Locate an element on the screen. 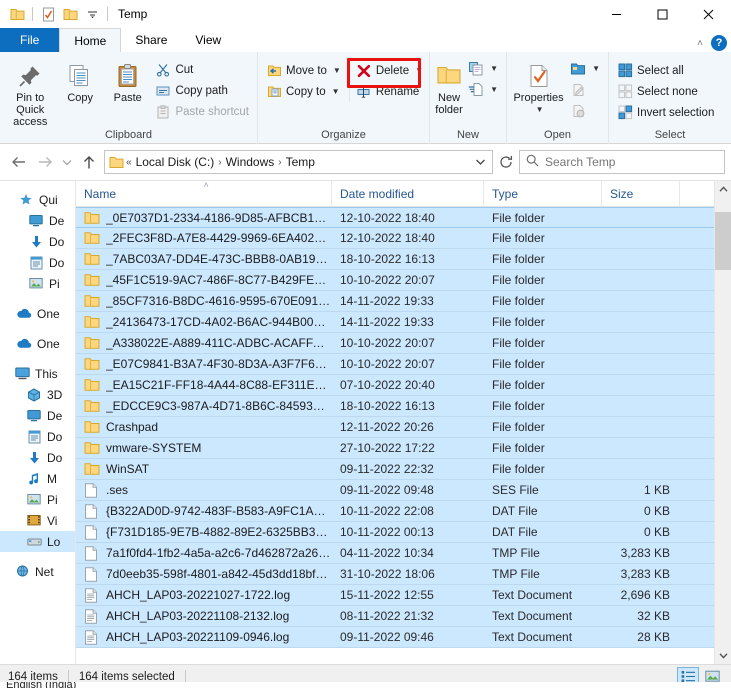 The width and height of the screenshot is (731, 688). properties-chevron-down-icon: ▼ is located at coordinates (540, 110).